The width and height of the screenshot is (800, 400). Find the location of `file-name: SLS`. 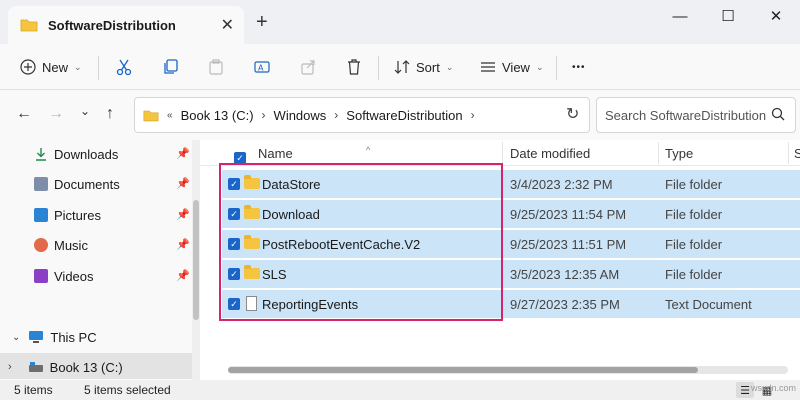

file-name: SLS is located at coordinates (274, 274).